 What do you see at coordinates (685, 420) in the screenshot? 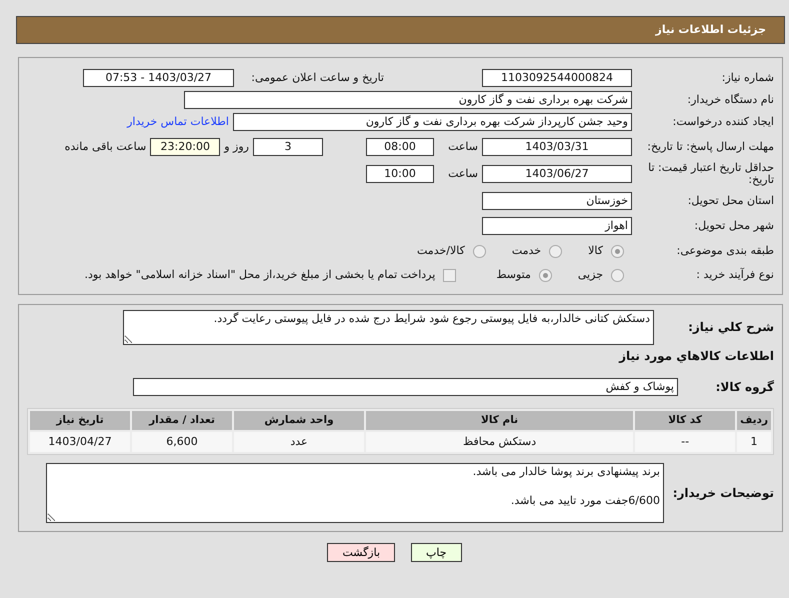
I see `column-header: کد کالا` at bounding box center [685, 420].